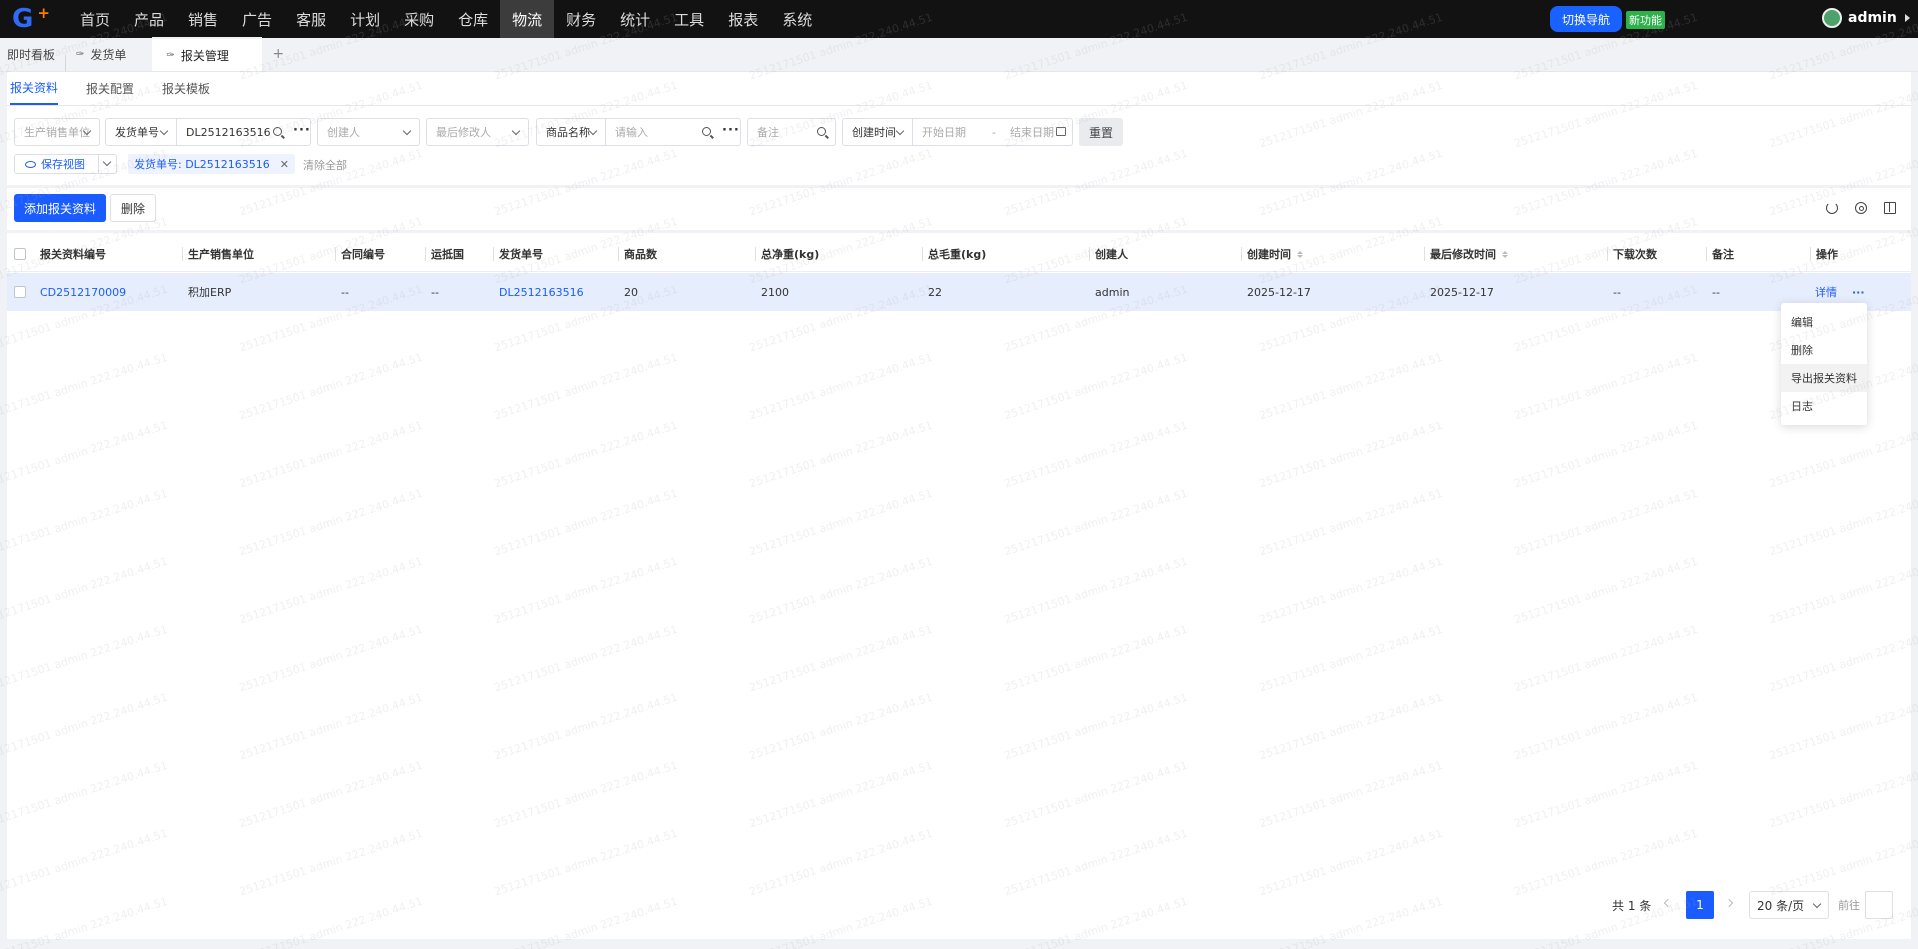 This screenshot has width=1918, height=949. I want to click on page-size-label: 20 条/页, so click(1781, 905).